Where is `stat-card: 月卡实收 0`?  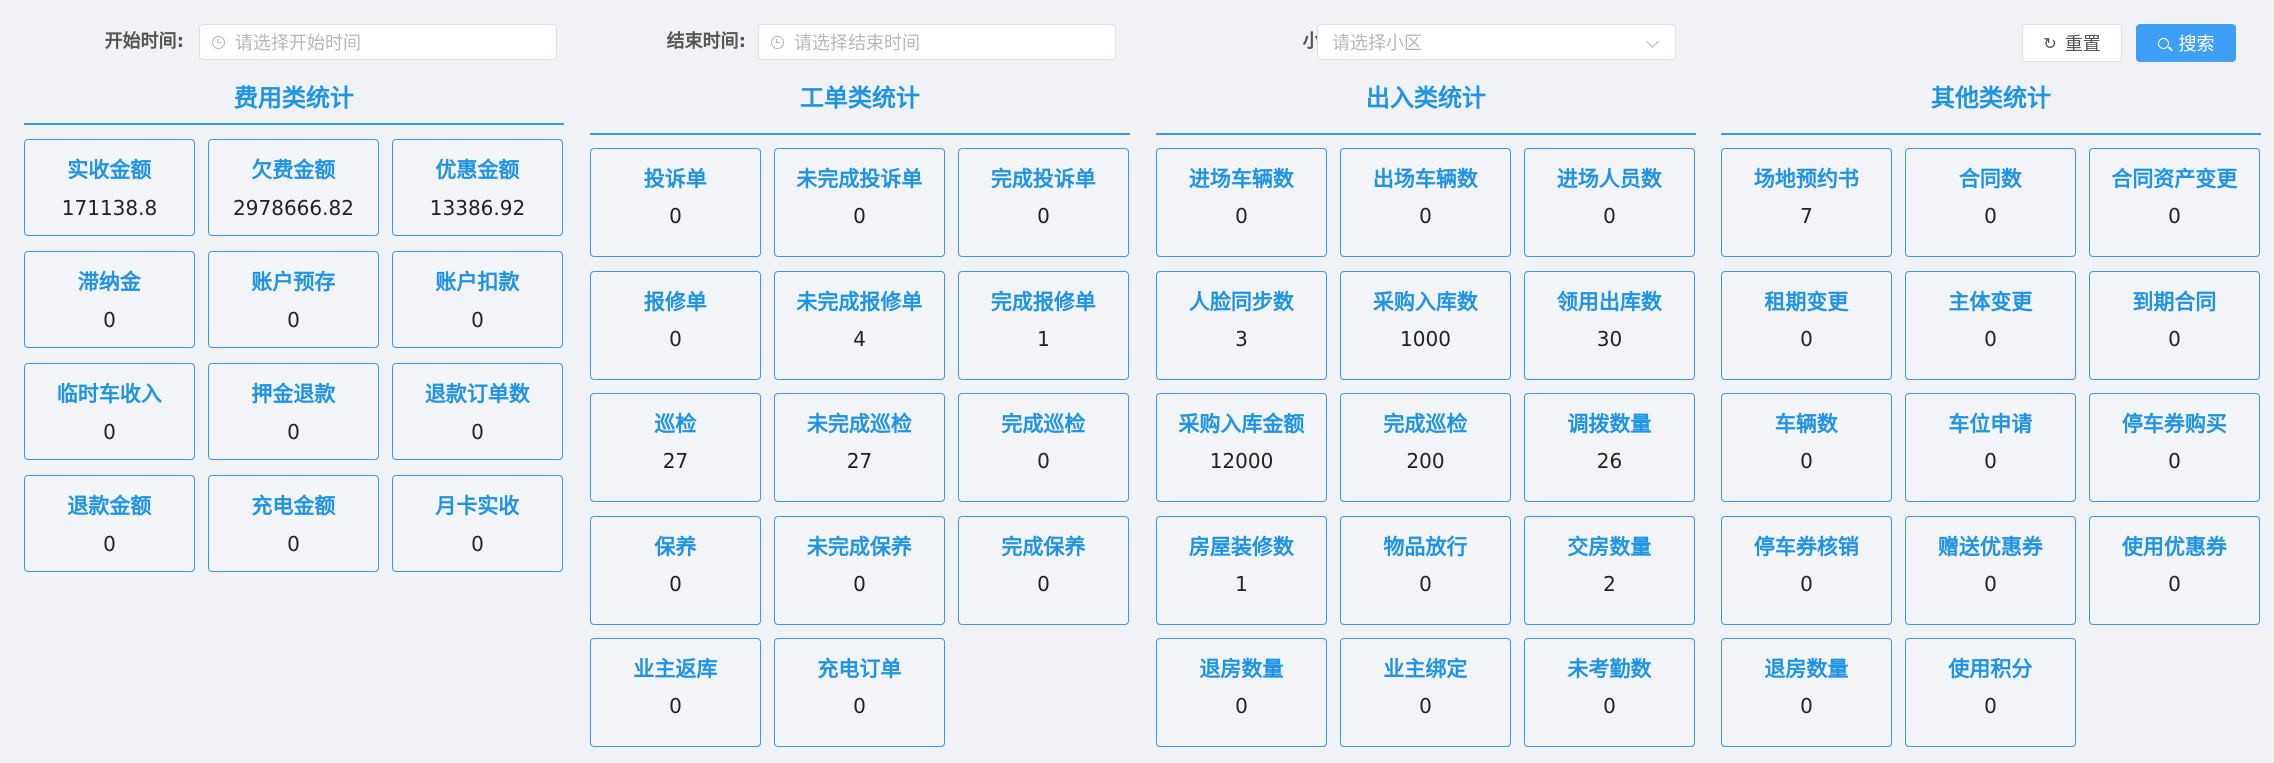
stat-card: 月卡实收 0 is located at coordinates (477, 523).